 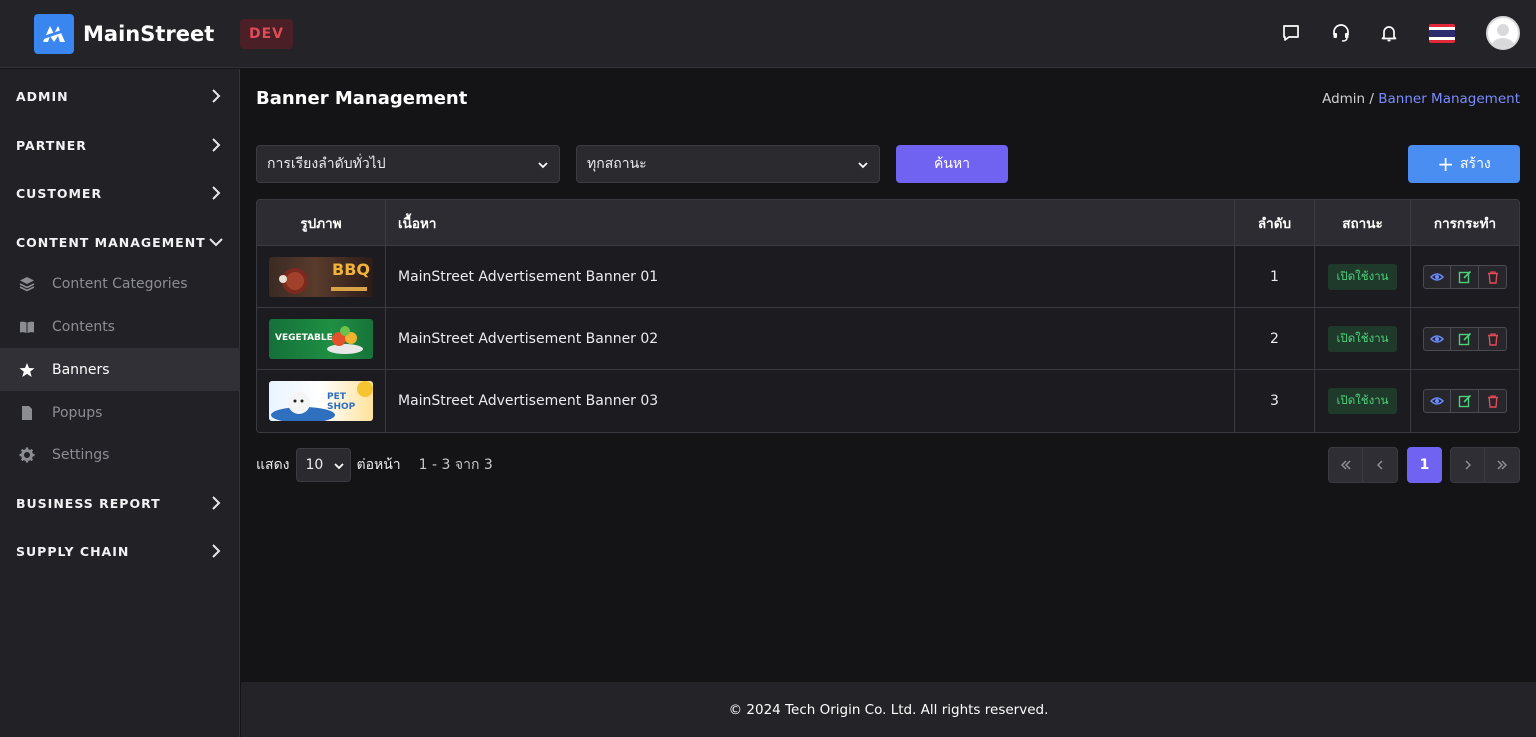 What do you see at coordinates (1445, 164) in the screenshot?
I see `plus-icon: +` at bounding box center [1445, 164].